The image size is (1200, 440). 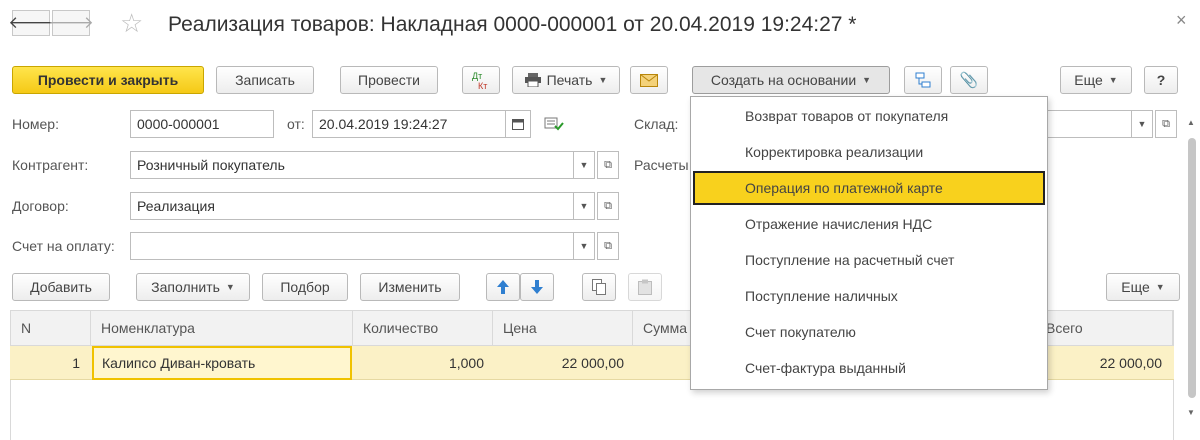 I want to click on envelope-icon, so click(x=649, y=80).